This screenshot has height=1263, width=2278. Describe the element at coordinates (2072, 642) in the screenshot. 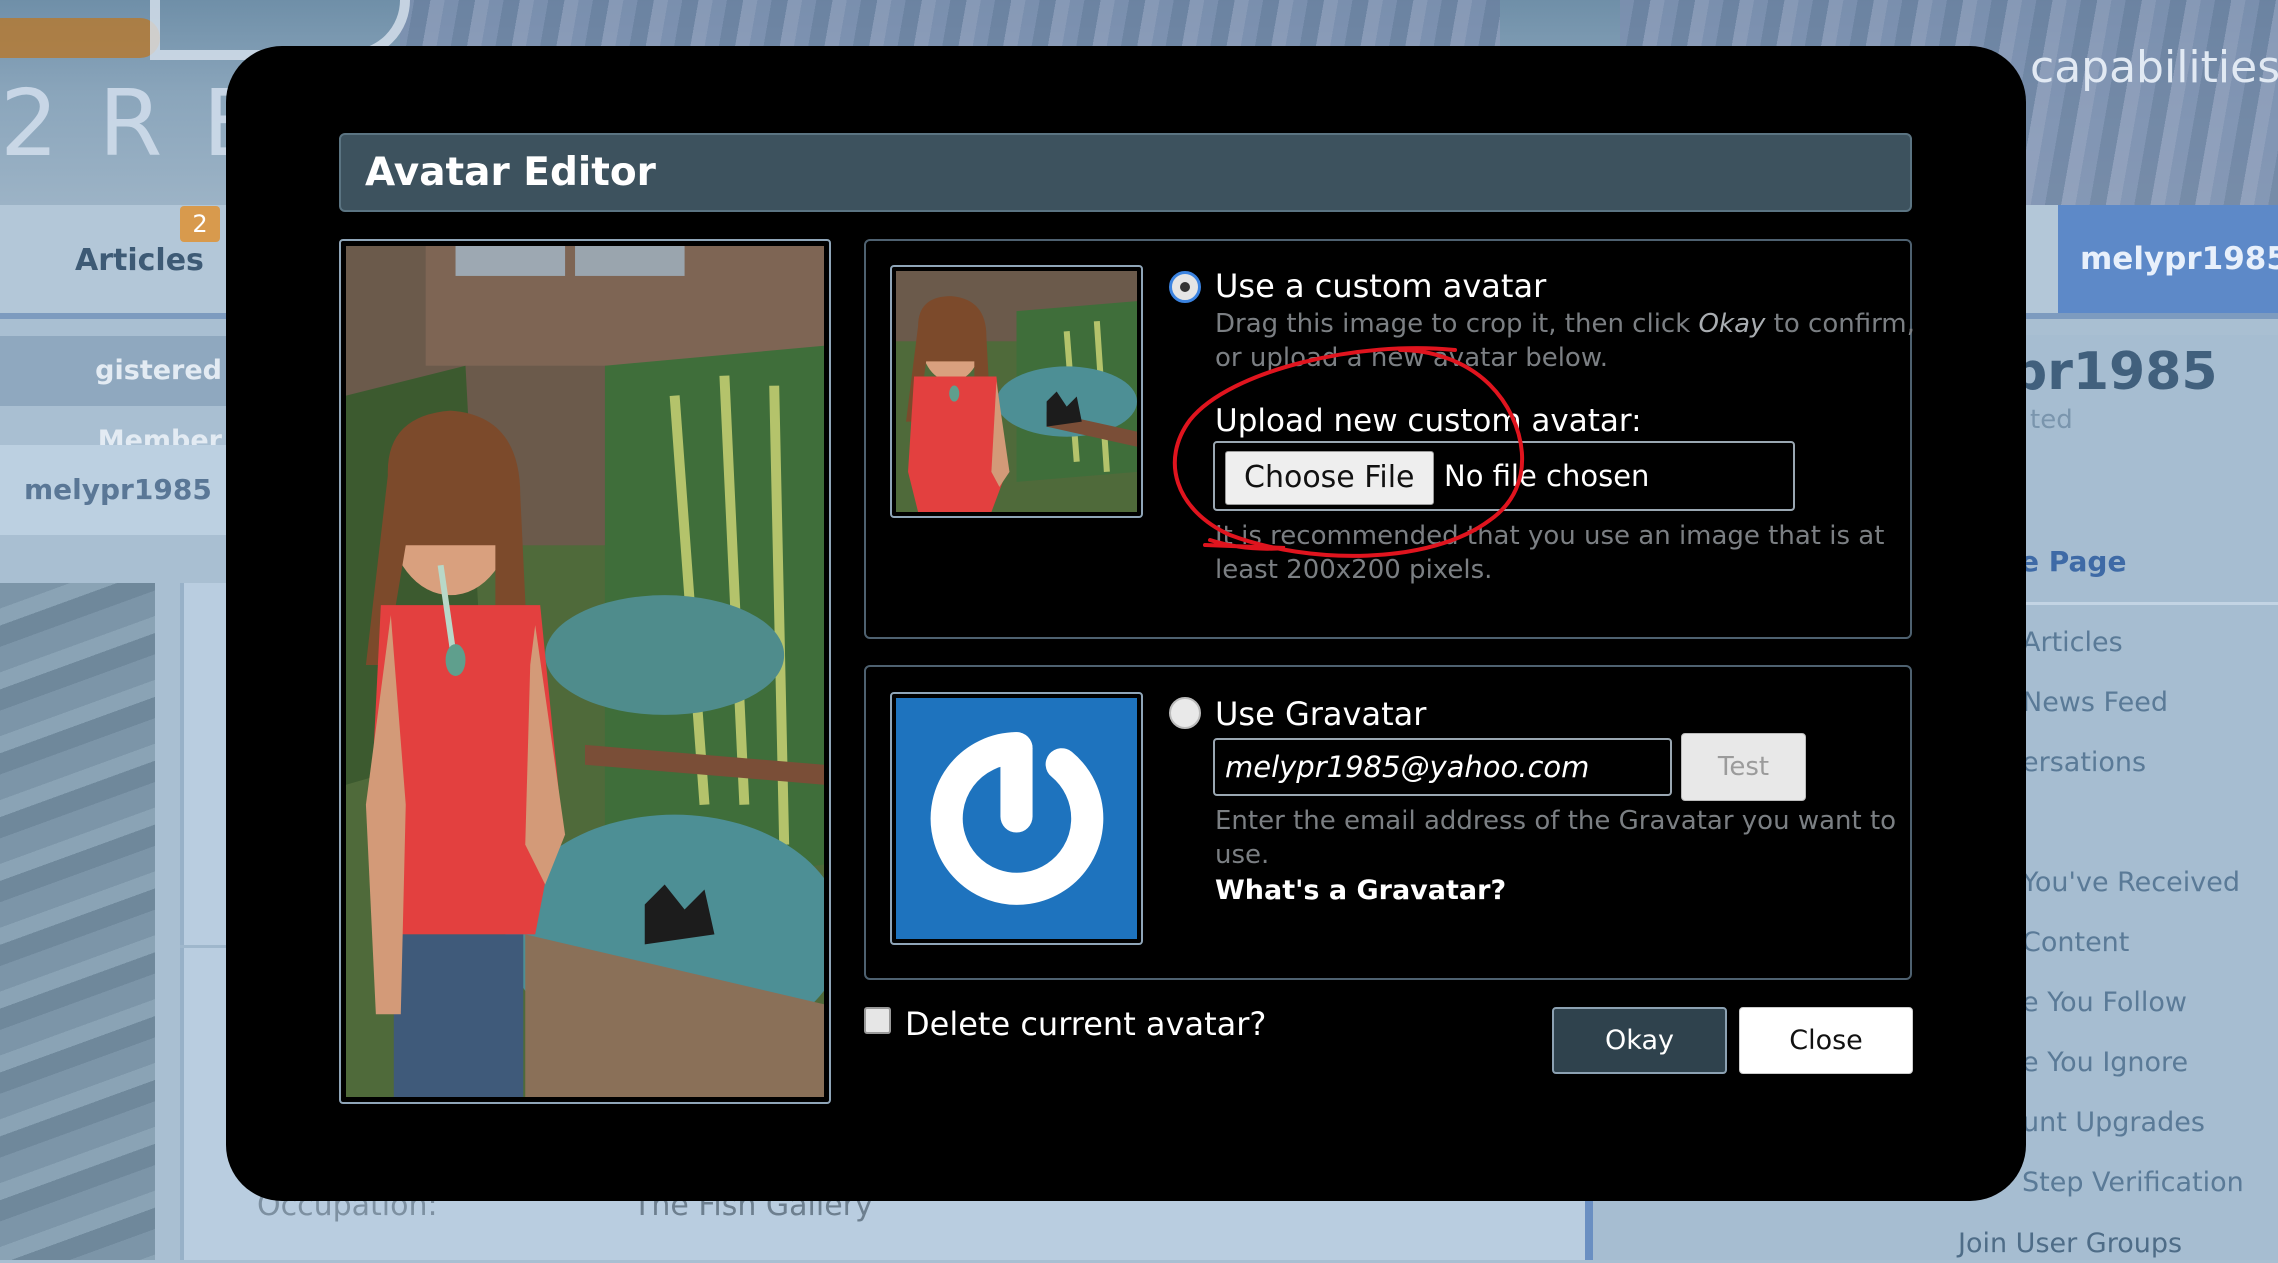

I see `sidebar-item-articles: Articles` at that location.